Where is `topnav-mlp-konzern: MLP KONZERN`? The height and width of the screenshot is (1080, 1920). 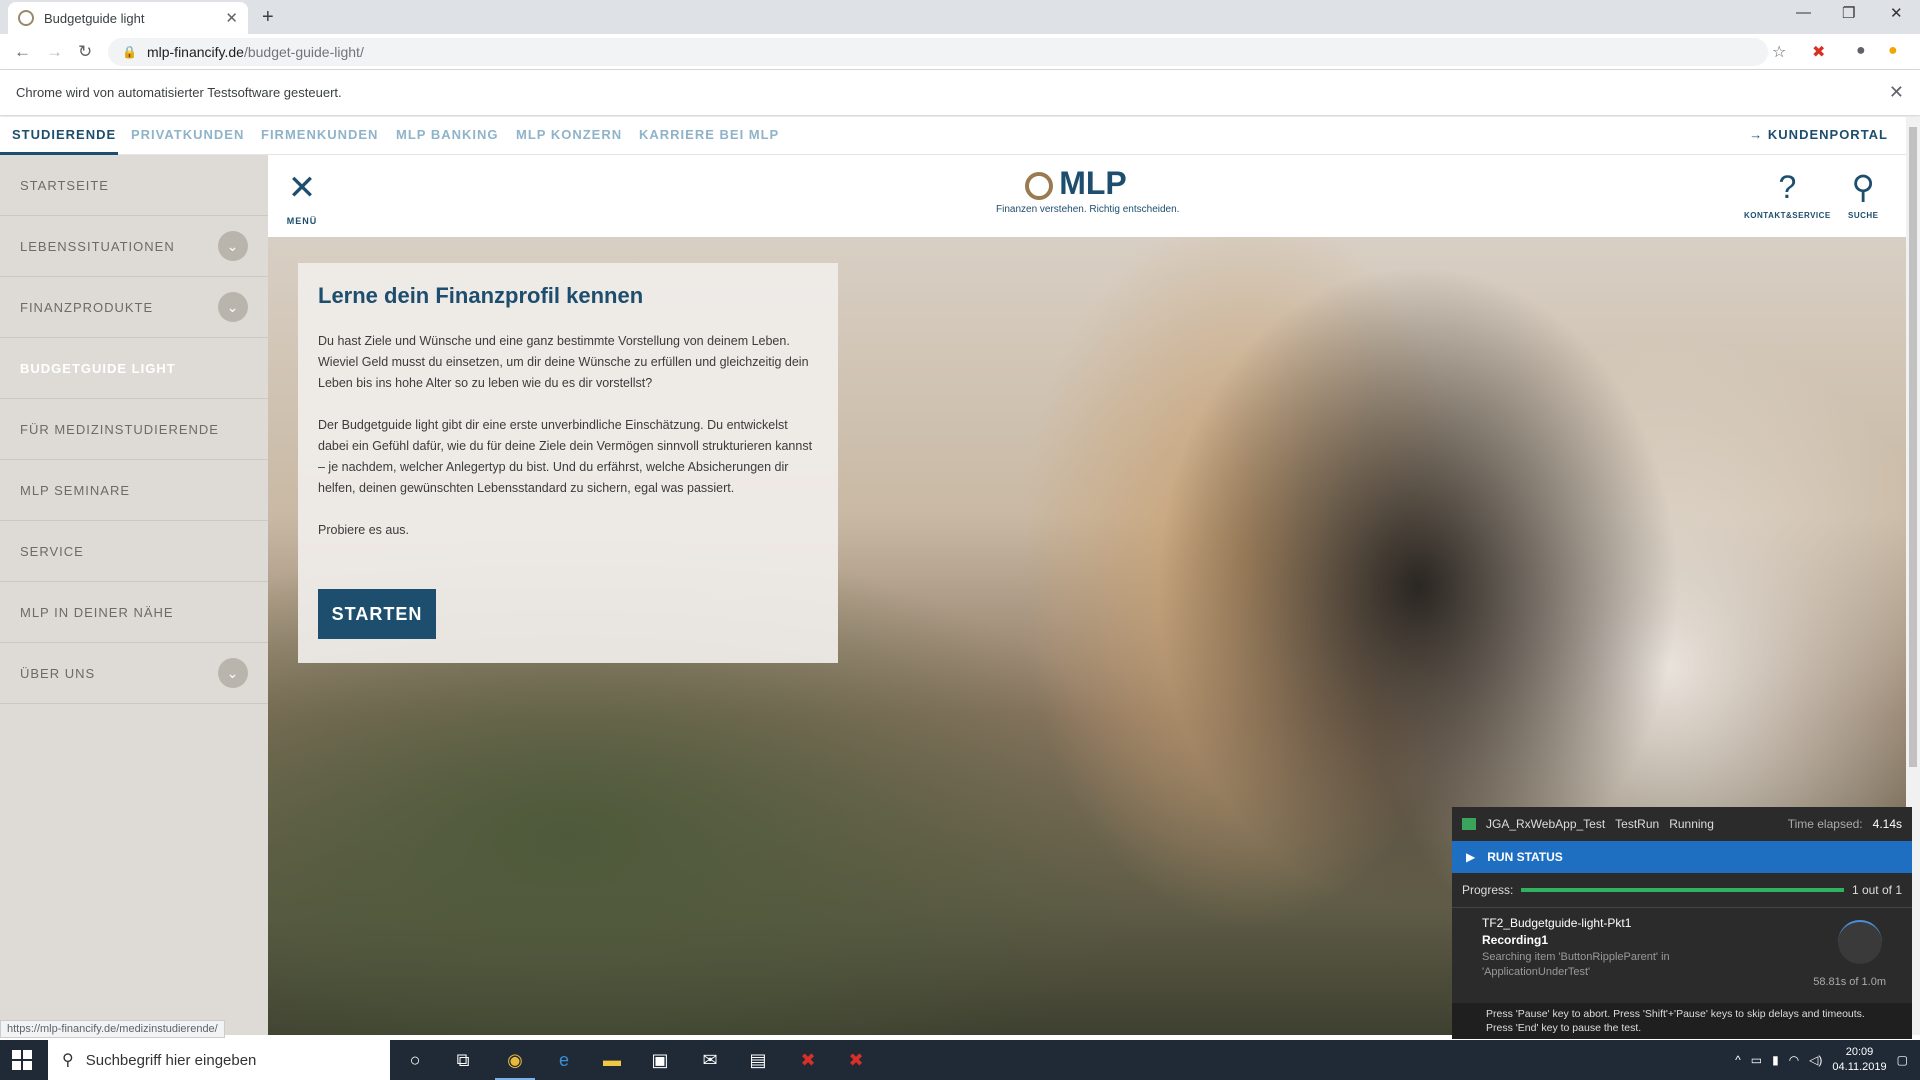 topnav-mlp-konzern: MLP KONZERN is located at coordinates (569, 134).